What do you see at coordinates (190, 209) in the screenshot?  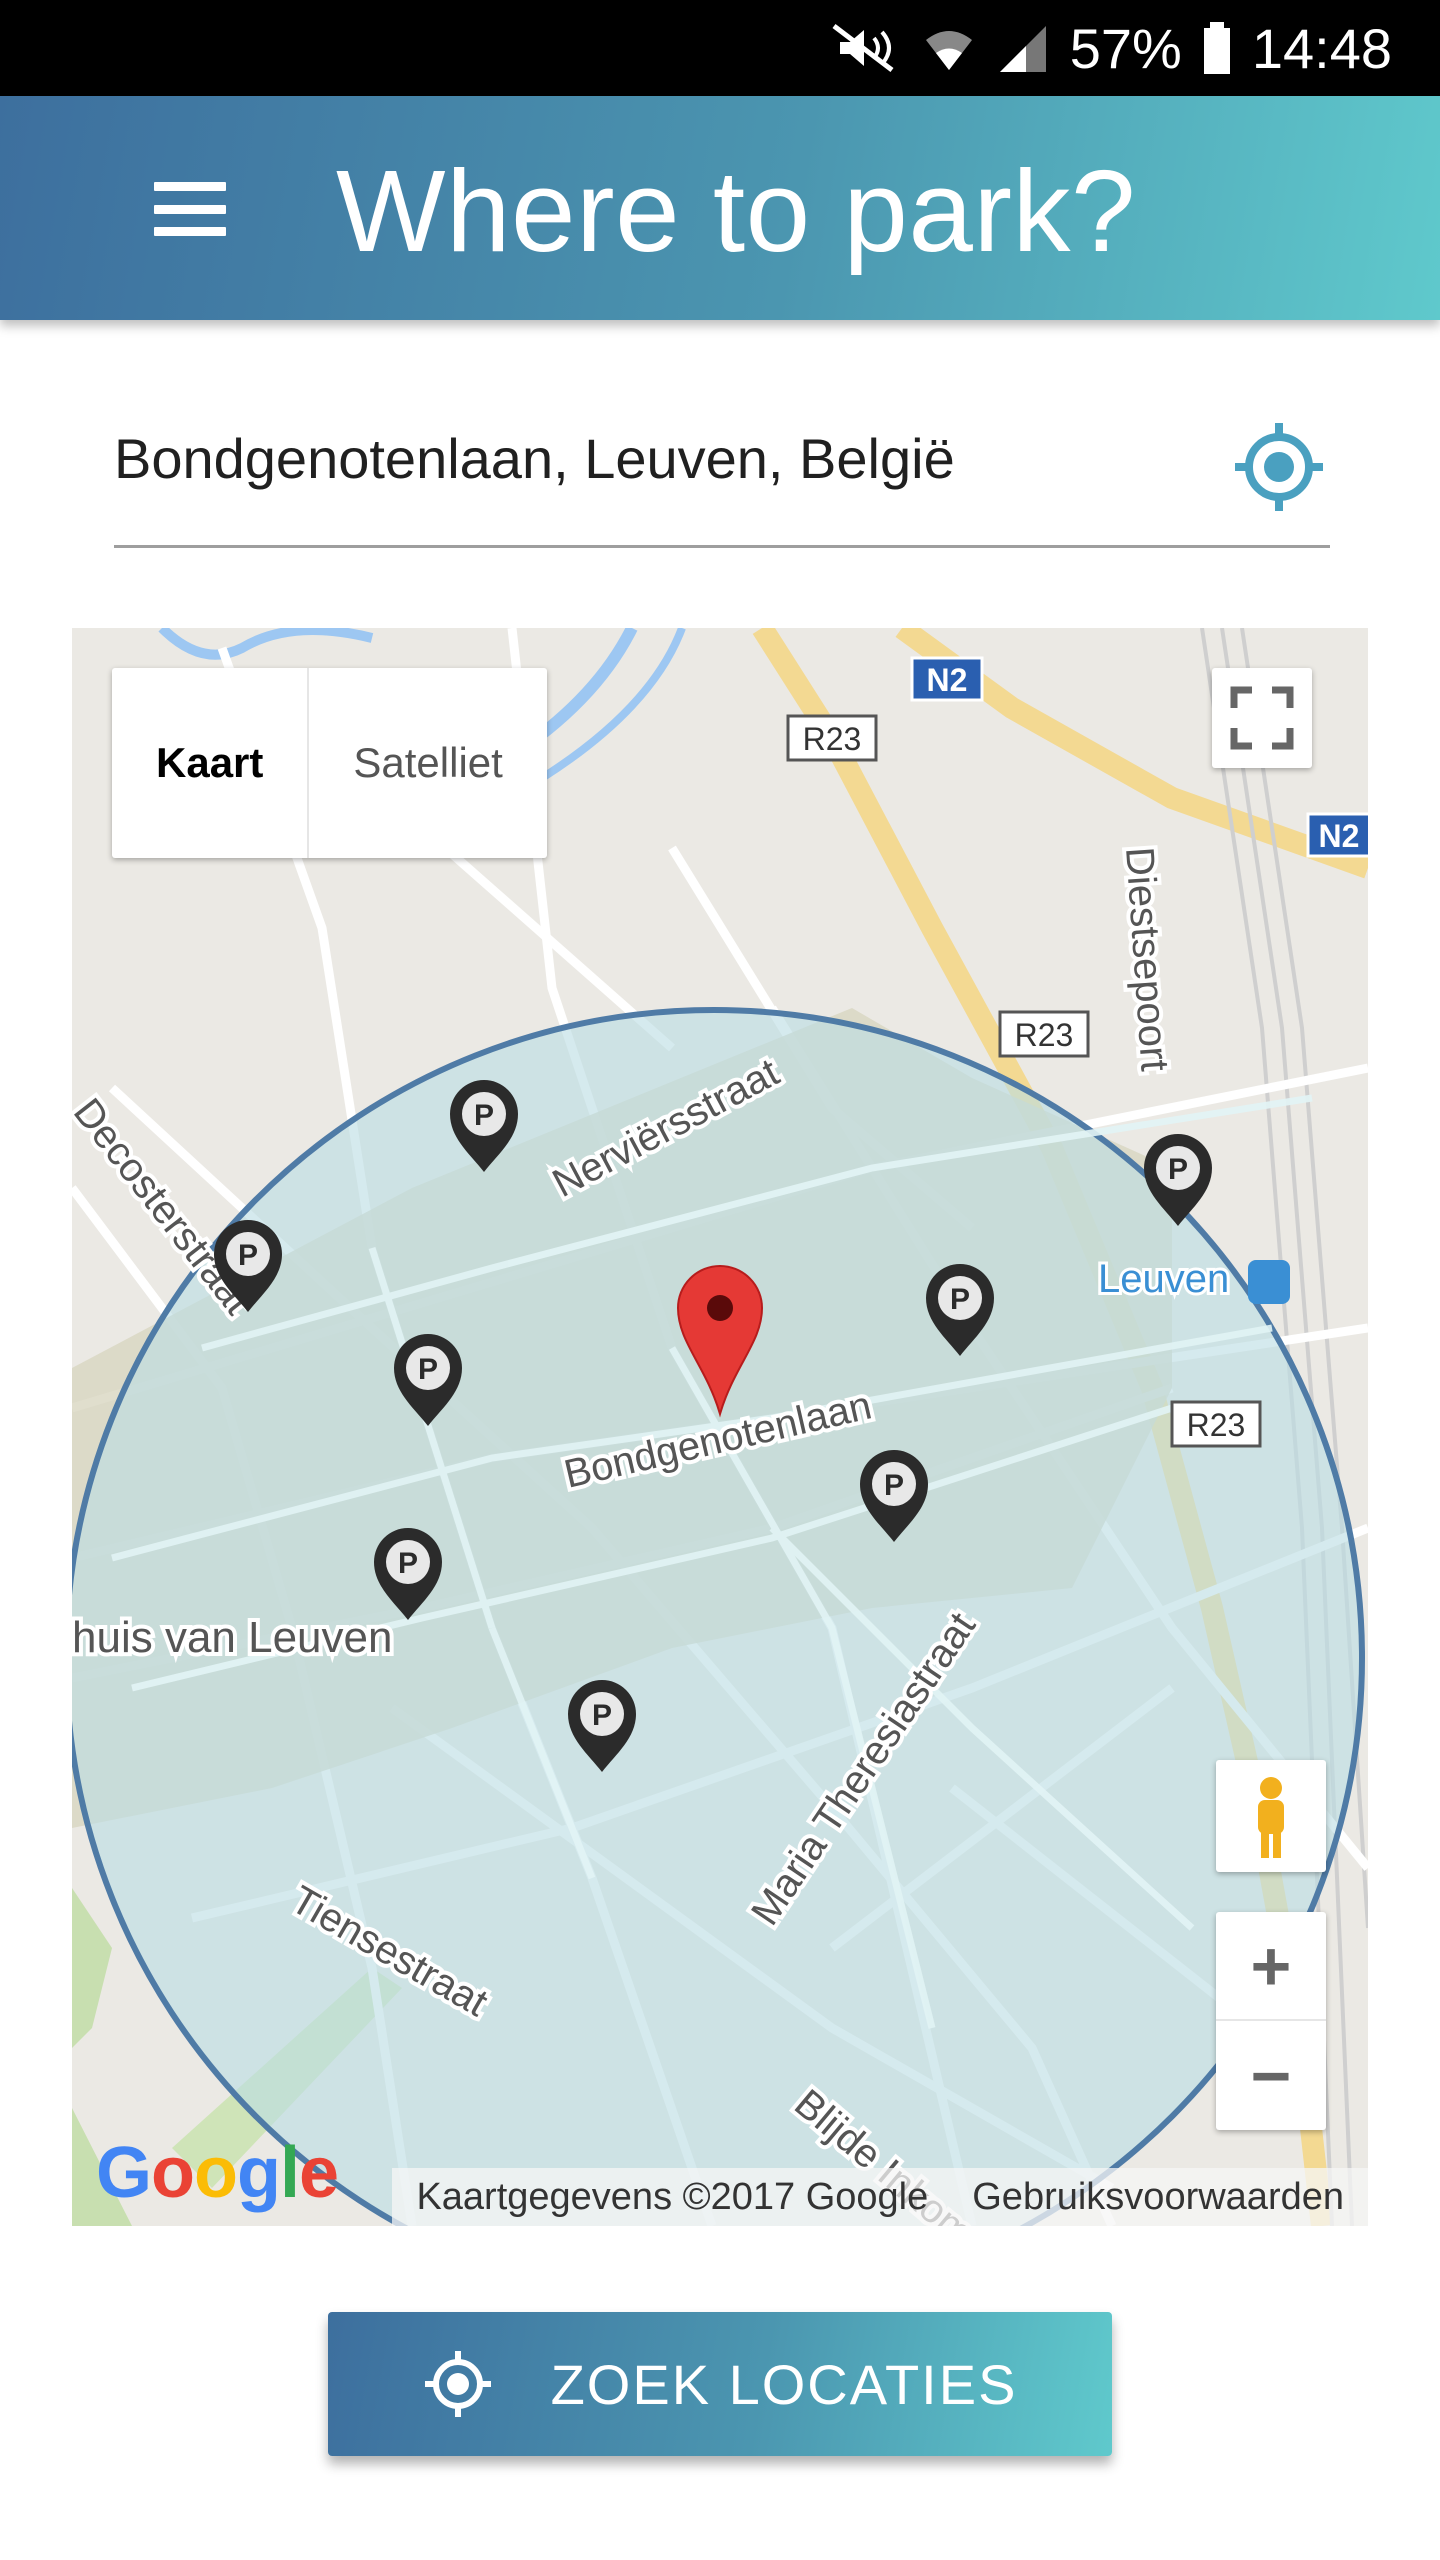 I see `hamburger-menu-icon` at bounding box center [190, 209].